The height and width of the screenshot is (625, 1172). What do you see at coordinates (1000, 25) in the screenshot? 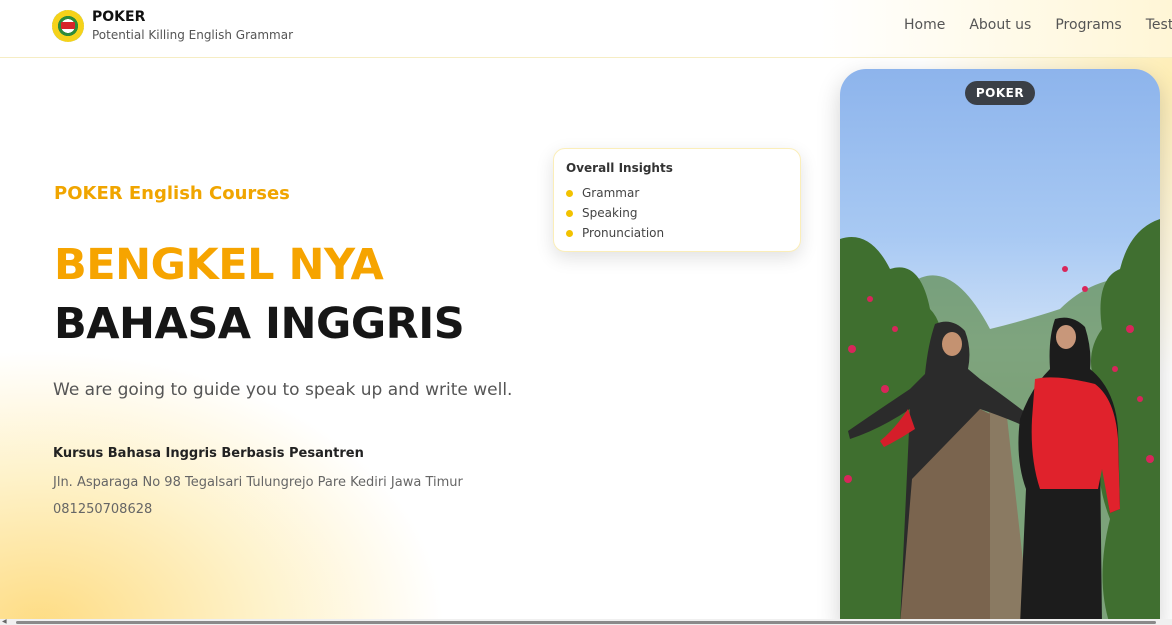
I see `nav-about-us: About us` at bounding box center [1000, 25].